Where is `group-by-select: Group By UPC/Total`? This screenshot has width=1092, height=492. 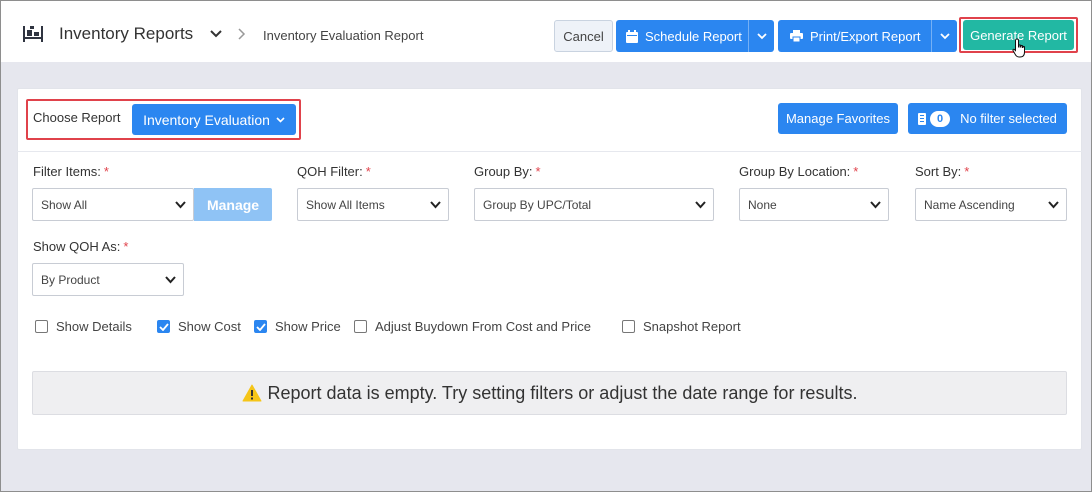
group-by-select: Group By UPC/Total is located at coordinates (594, 204).